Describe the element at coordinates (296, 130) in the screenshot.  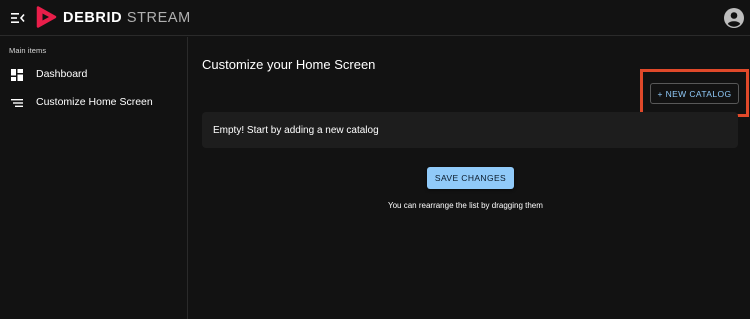
I see `empty-state-text: Empty! Start by adding a new catalog` at that location.